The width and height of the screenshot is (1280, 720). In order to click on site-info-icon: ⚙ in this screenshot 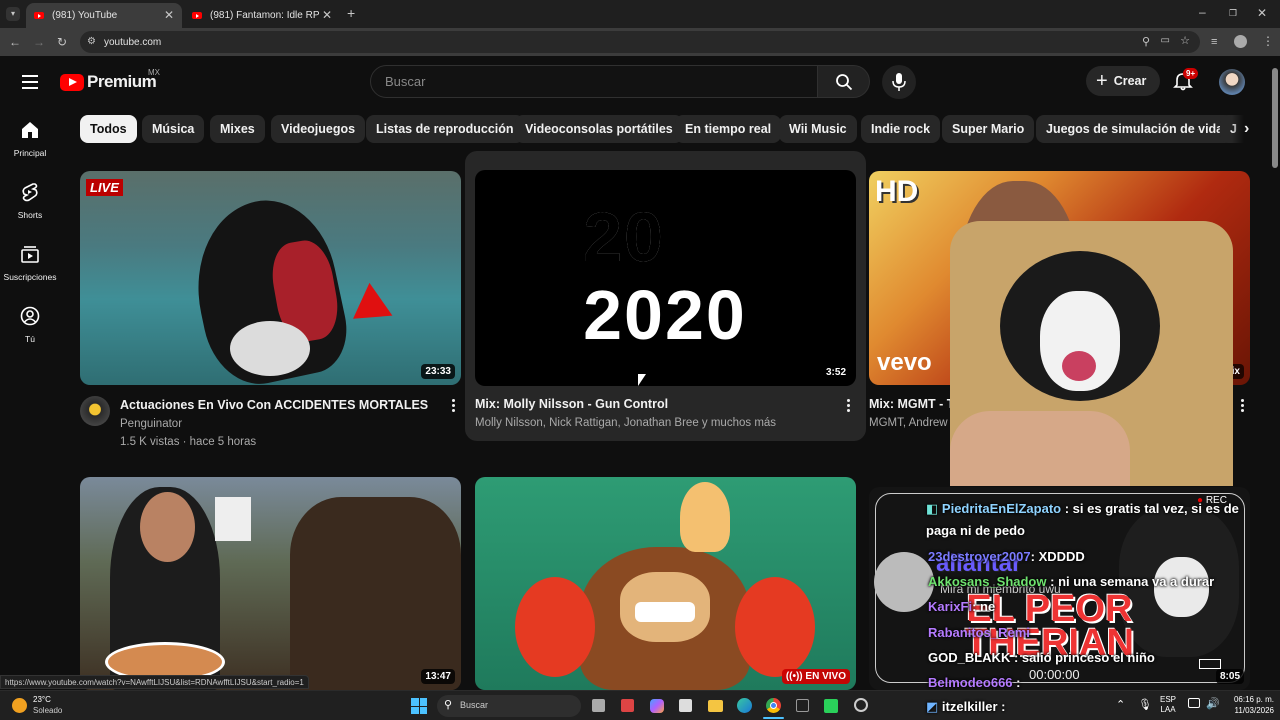, I will do `click(91, 41)`.